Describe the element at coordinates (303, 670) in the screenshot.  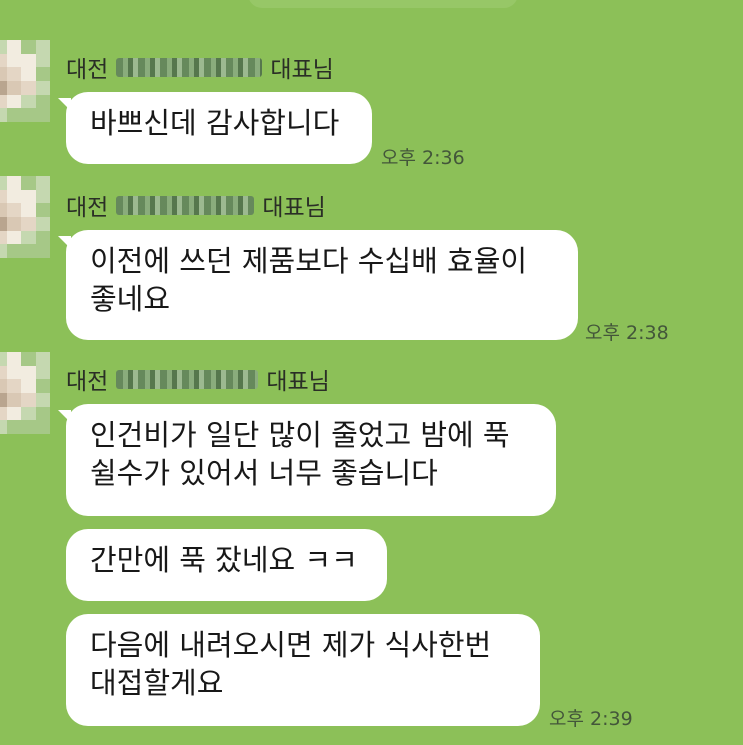
I see `message-bubble: 다음에 내려오시면 제가 식사한번 대접할게요` at that location.